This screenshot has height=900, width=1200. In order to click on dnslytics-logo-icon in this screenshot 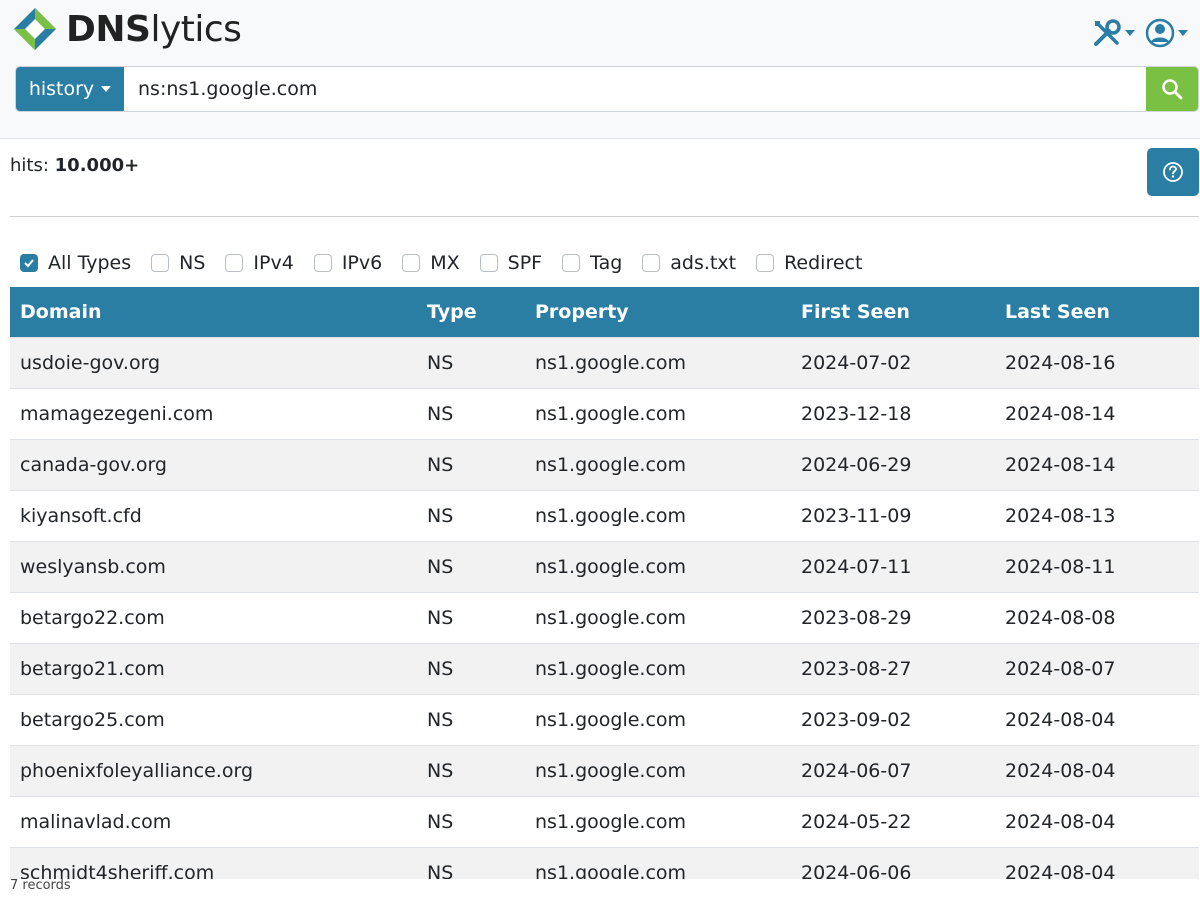, I will do `click(35, 29)`.